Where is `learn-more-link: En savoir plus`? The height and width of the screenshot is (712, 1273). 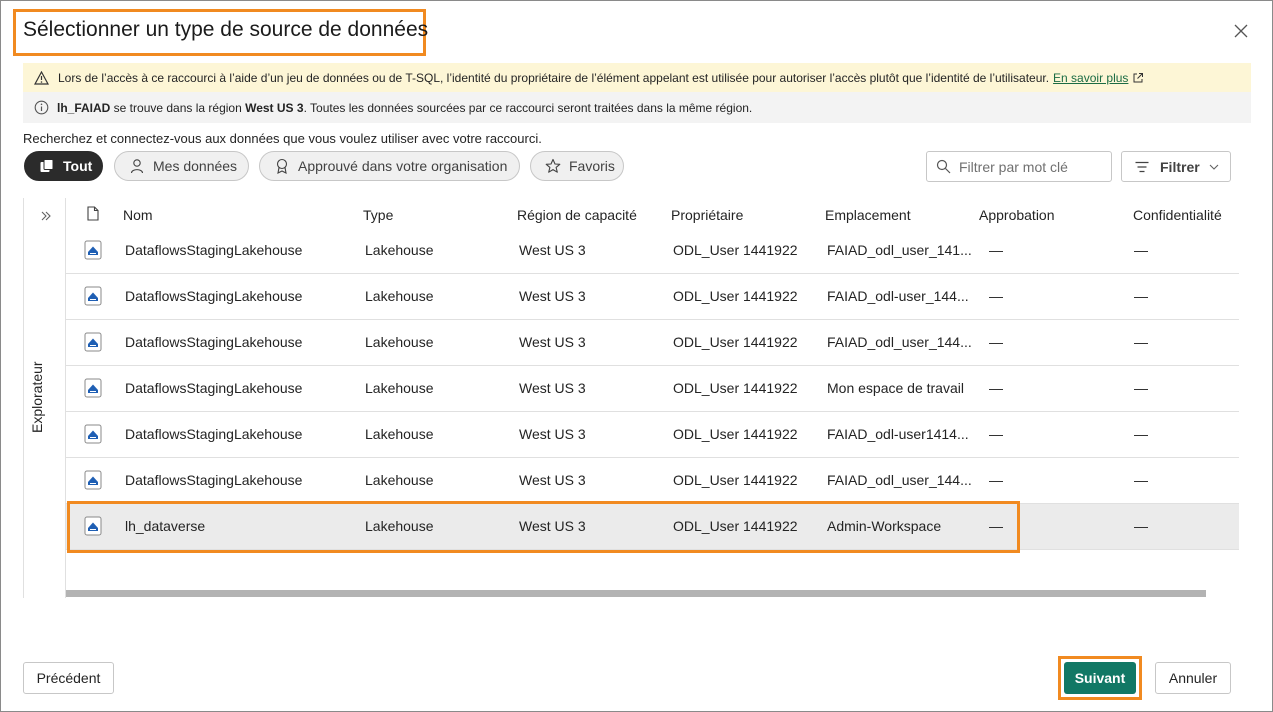
learn-more-link: En savoir plus is located at coordinates (1090, 78).